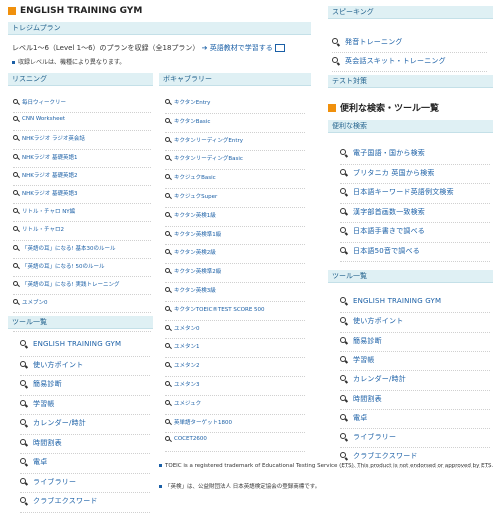 The image size is (500, 513). Describe the element at coordinates (38, 229) in the screenshot. I see `list-item: リトル・チャロ2` at that location.